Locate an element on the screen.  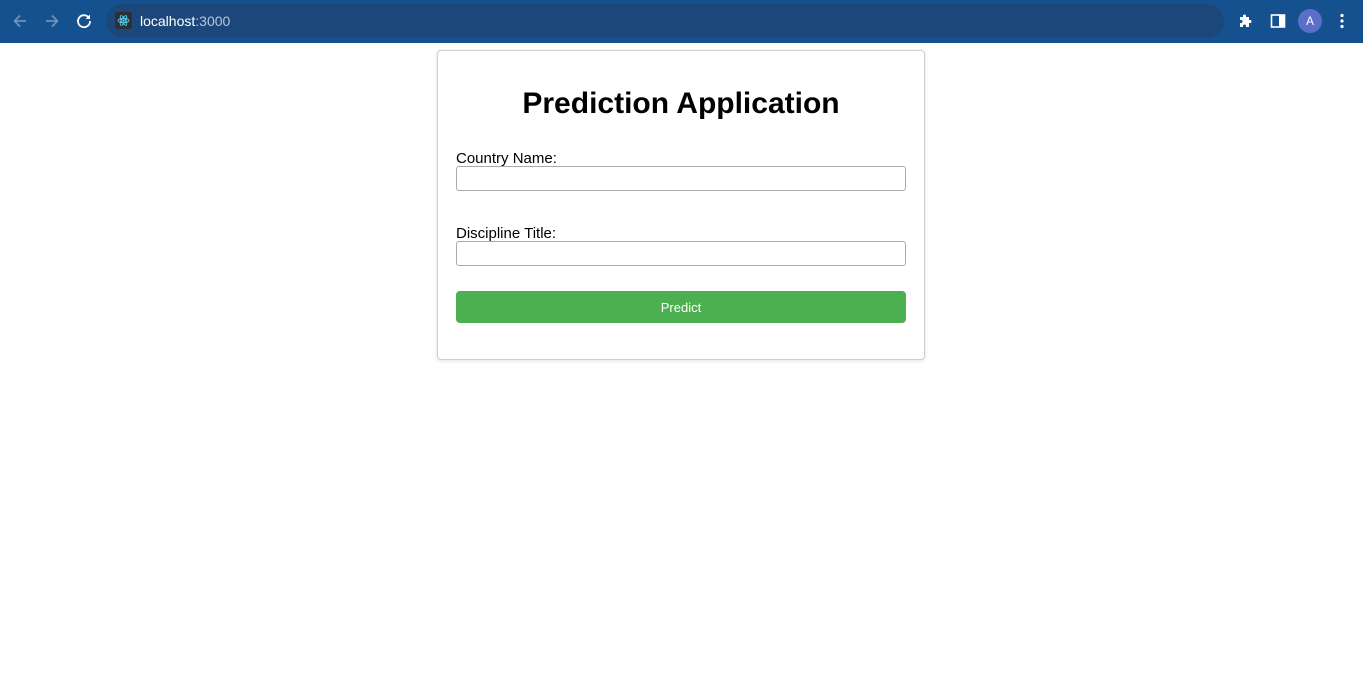
side-panel-button is located at coordinates (1278, 21).